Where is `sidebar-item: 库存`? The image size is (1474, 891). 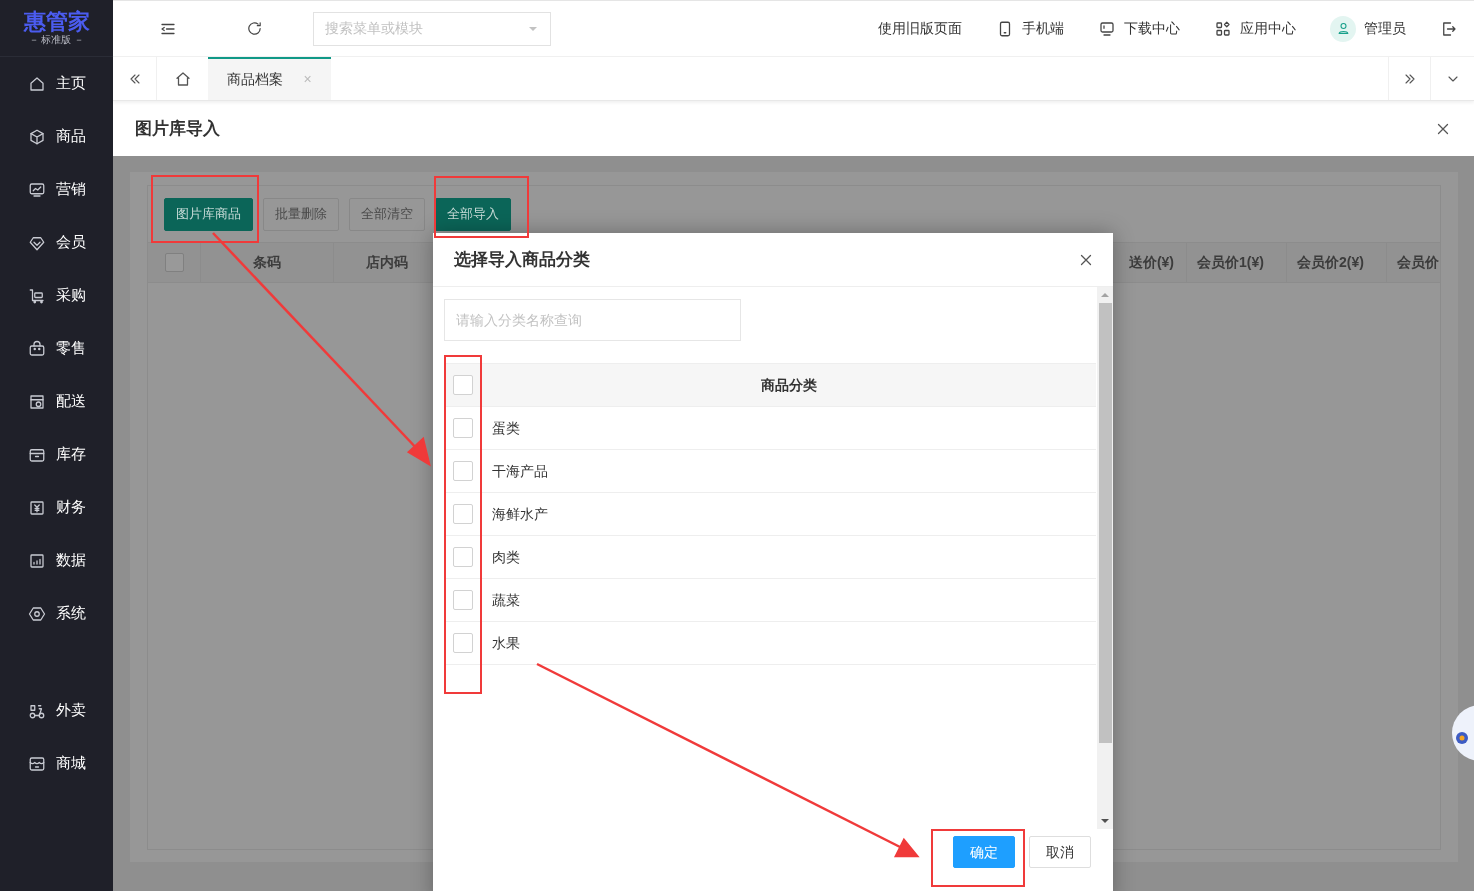
sidebar-item: 库存 is located at coordinates (56, 454).